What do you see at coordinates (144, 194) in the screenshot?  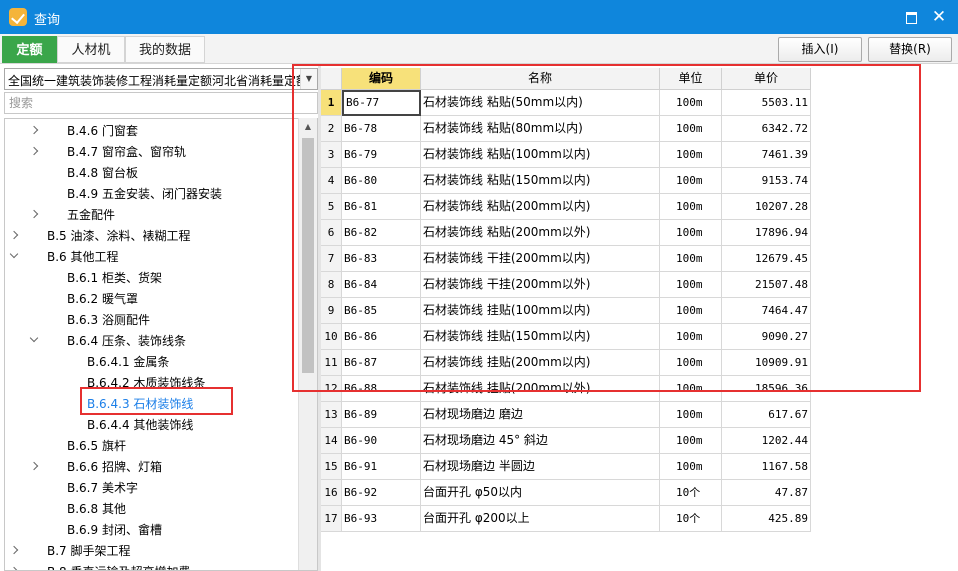 I see `tree-item-label: B.4.9 五金安装、闭门器安装` at bounding box center [144, 194].